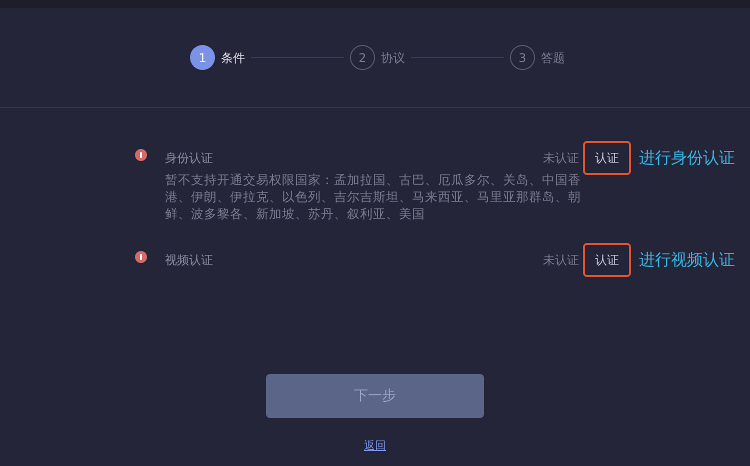 The width and height of the screenshot is (750, 466). What do you see at coordinates (189, 260) in the screenshot?
I see `requirement-title: 视频认证` at bounding box center [189, 260].